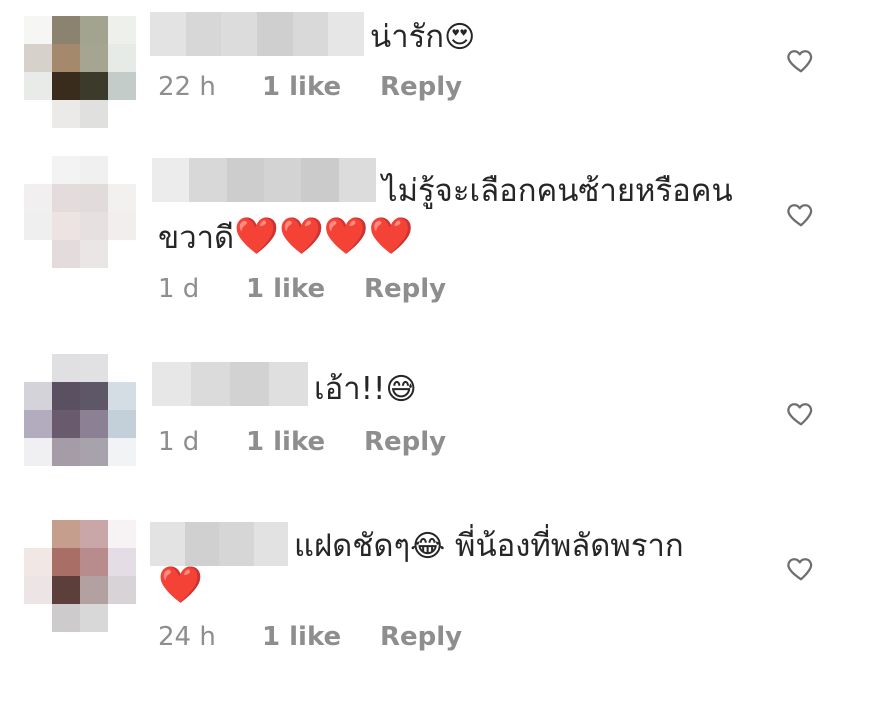  Describe the element at coordinates (428, 546) in the screenshot. I see `tears-of-joy-emoji: 😂` at that location.